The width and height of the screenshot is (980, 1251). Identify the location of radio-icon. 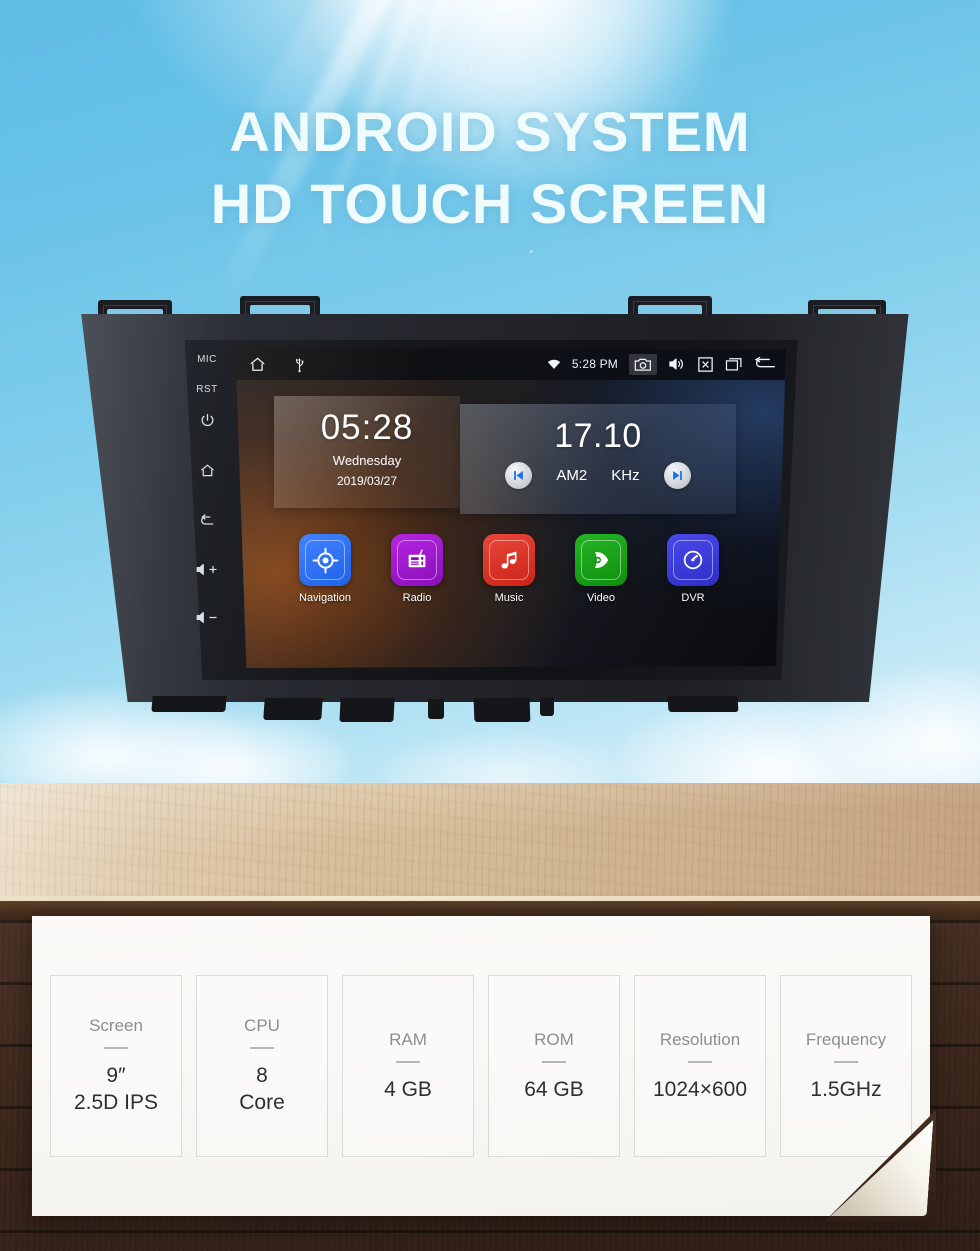
(417, 560).